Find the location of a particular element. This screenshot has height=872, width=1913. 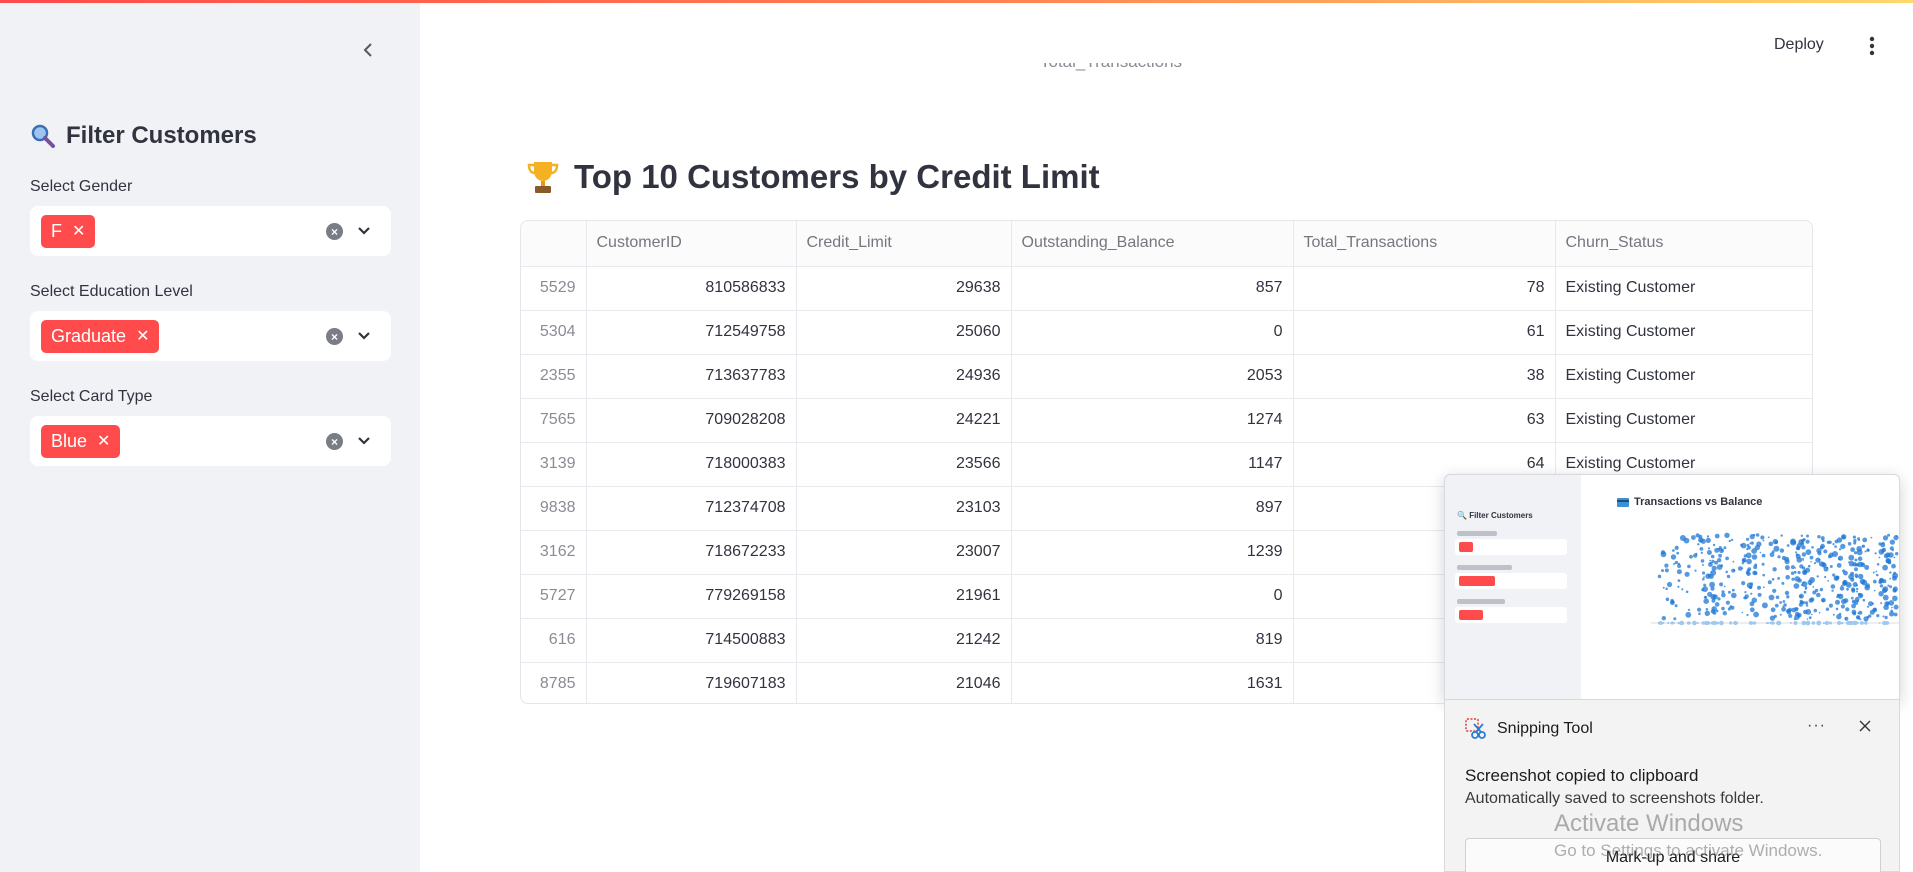

deploy-button: Deploy is located at coordinates (1799, 45).